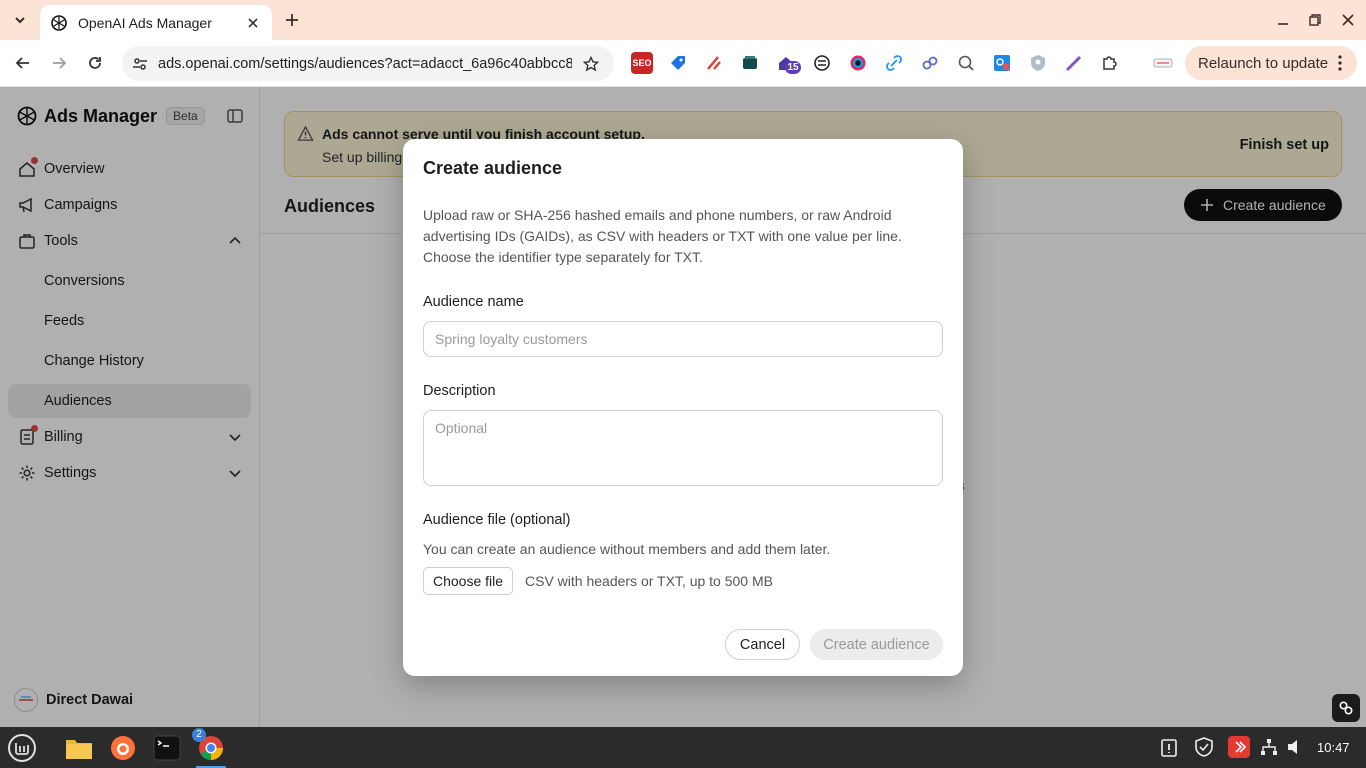  I want to click on mint-logo-icon, so click(22, 748).